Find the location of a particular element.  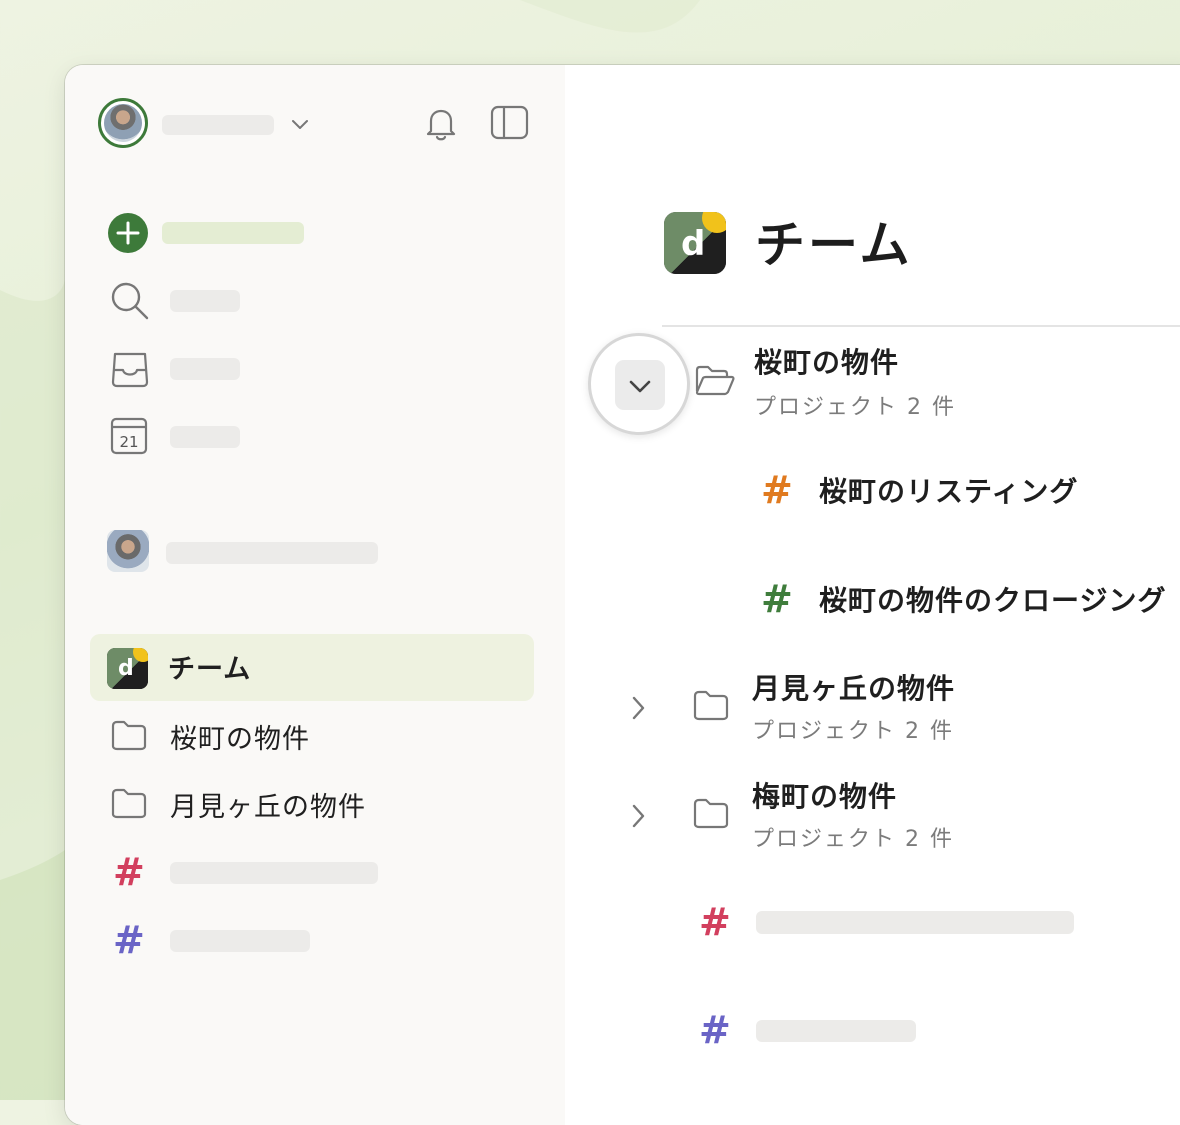

team-logo: d is located at coordinates (127, 668).